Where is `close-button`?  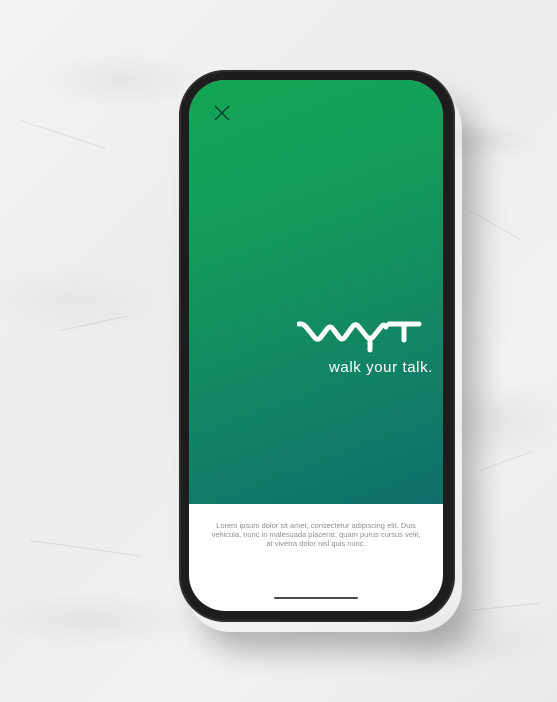 close-button is located at coordinates (222, 113).